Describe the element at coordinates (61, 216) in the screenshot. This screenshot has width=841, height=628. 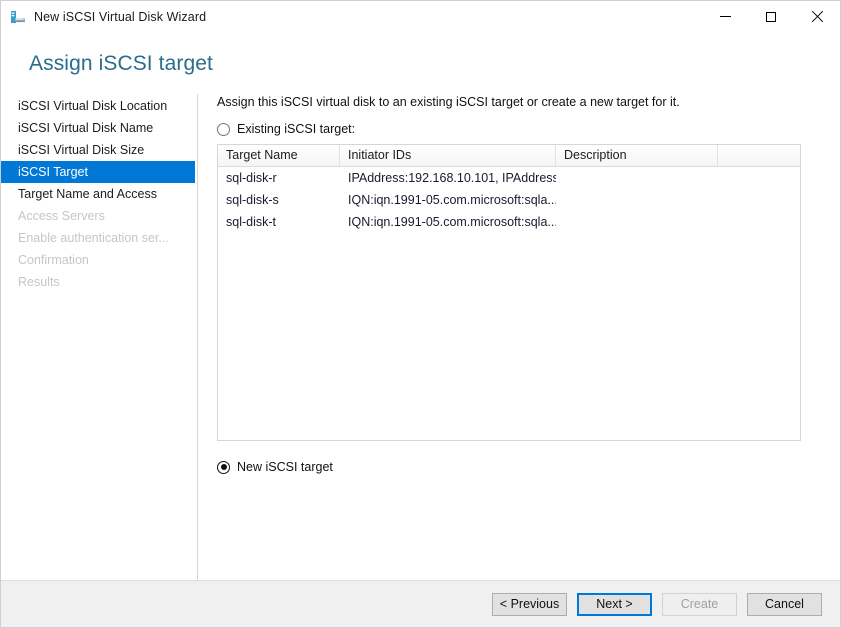
I see `nav-item-access-servers: Access Servers` at that location.